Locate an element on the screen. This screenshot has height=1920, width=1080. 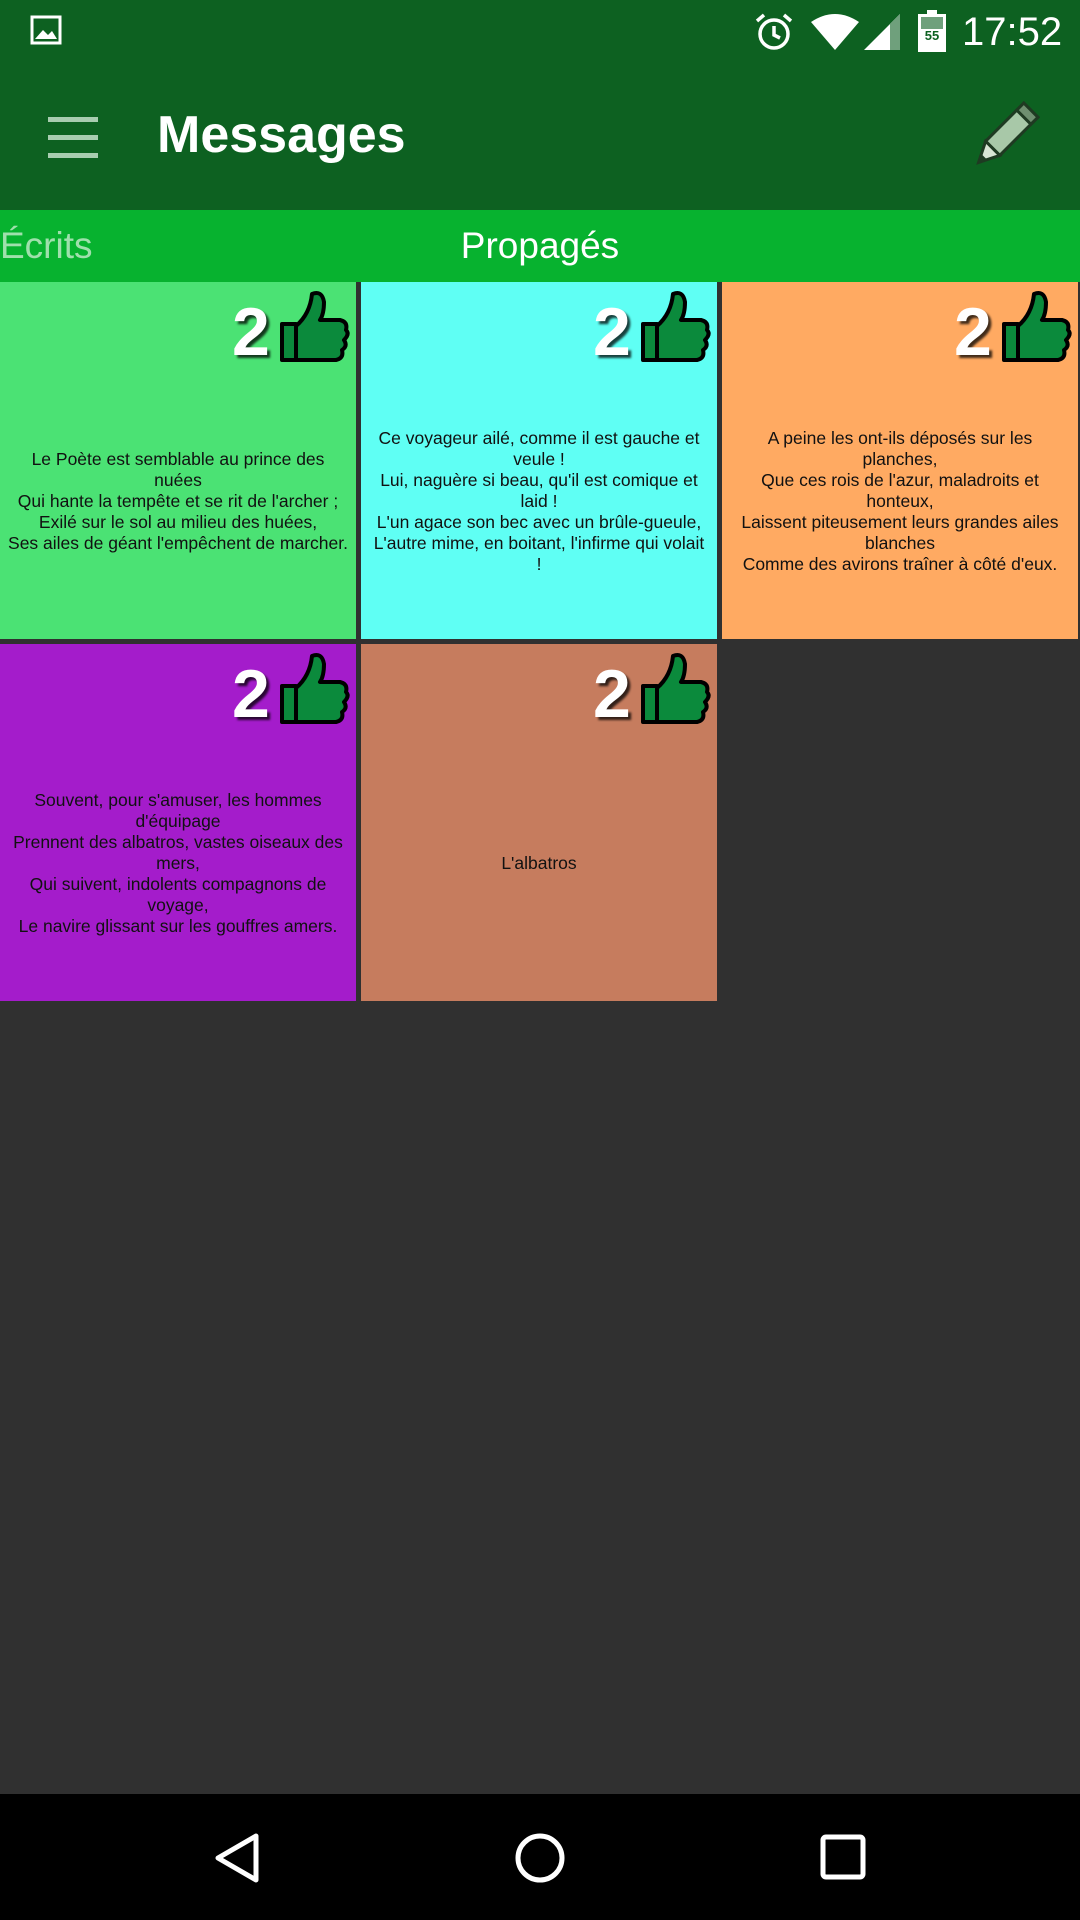
tab-propages: Propagés is located at coordinates (540, 246).